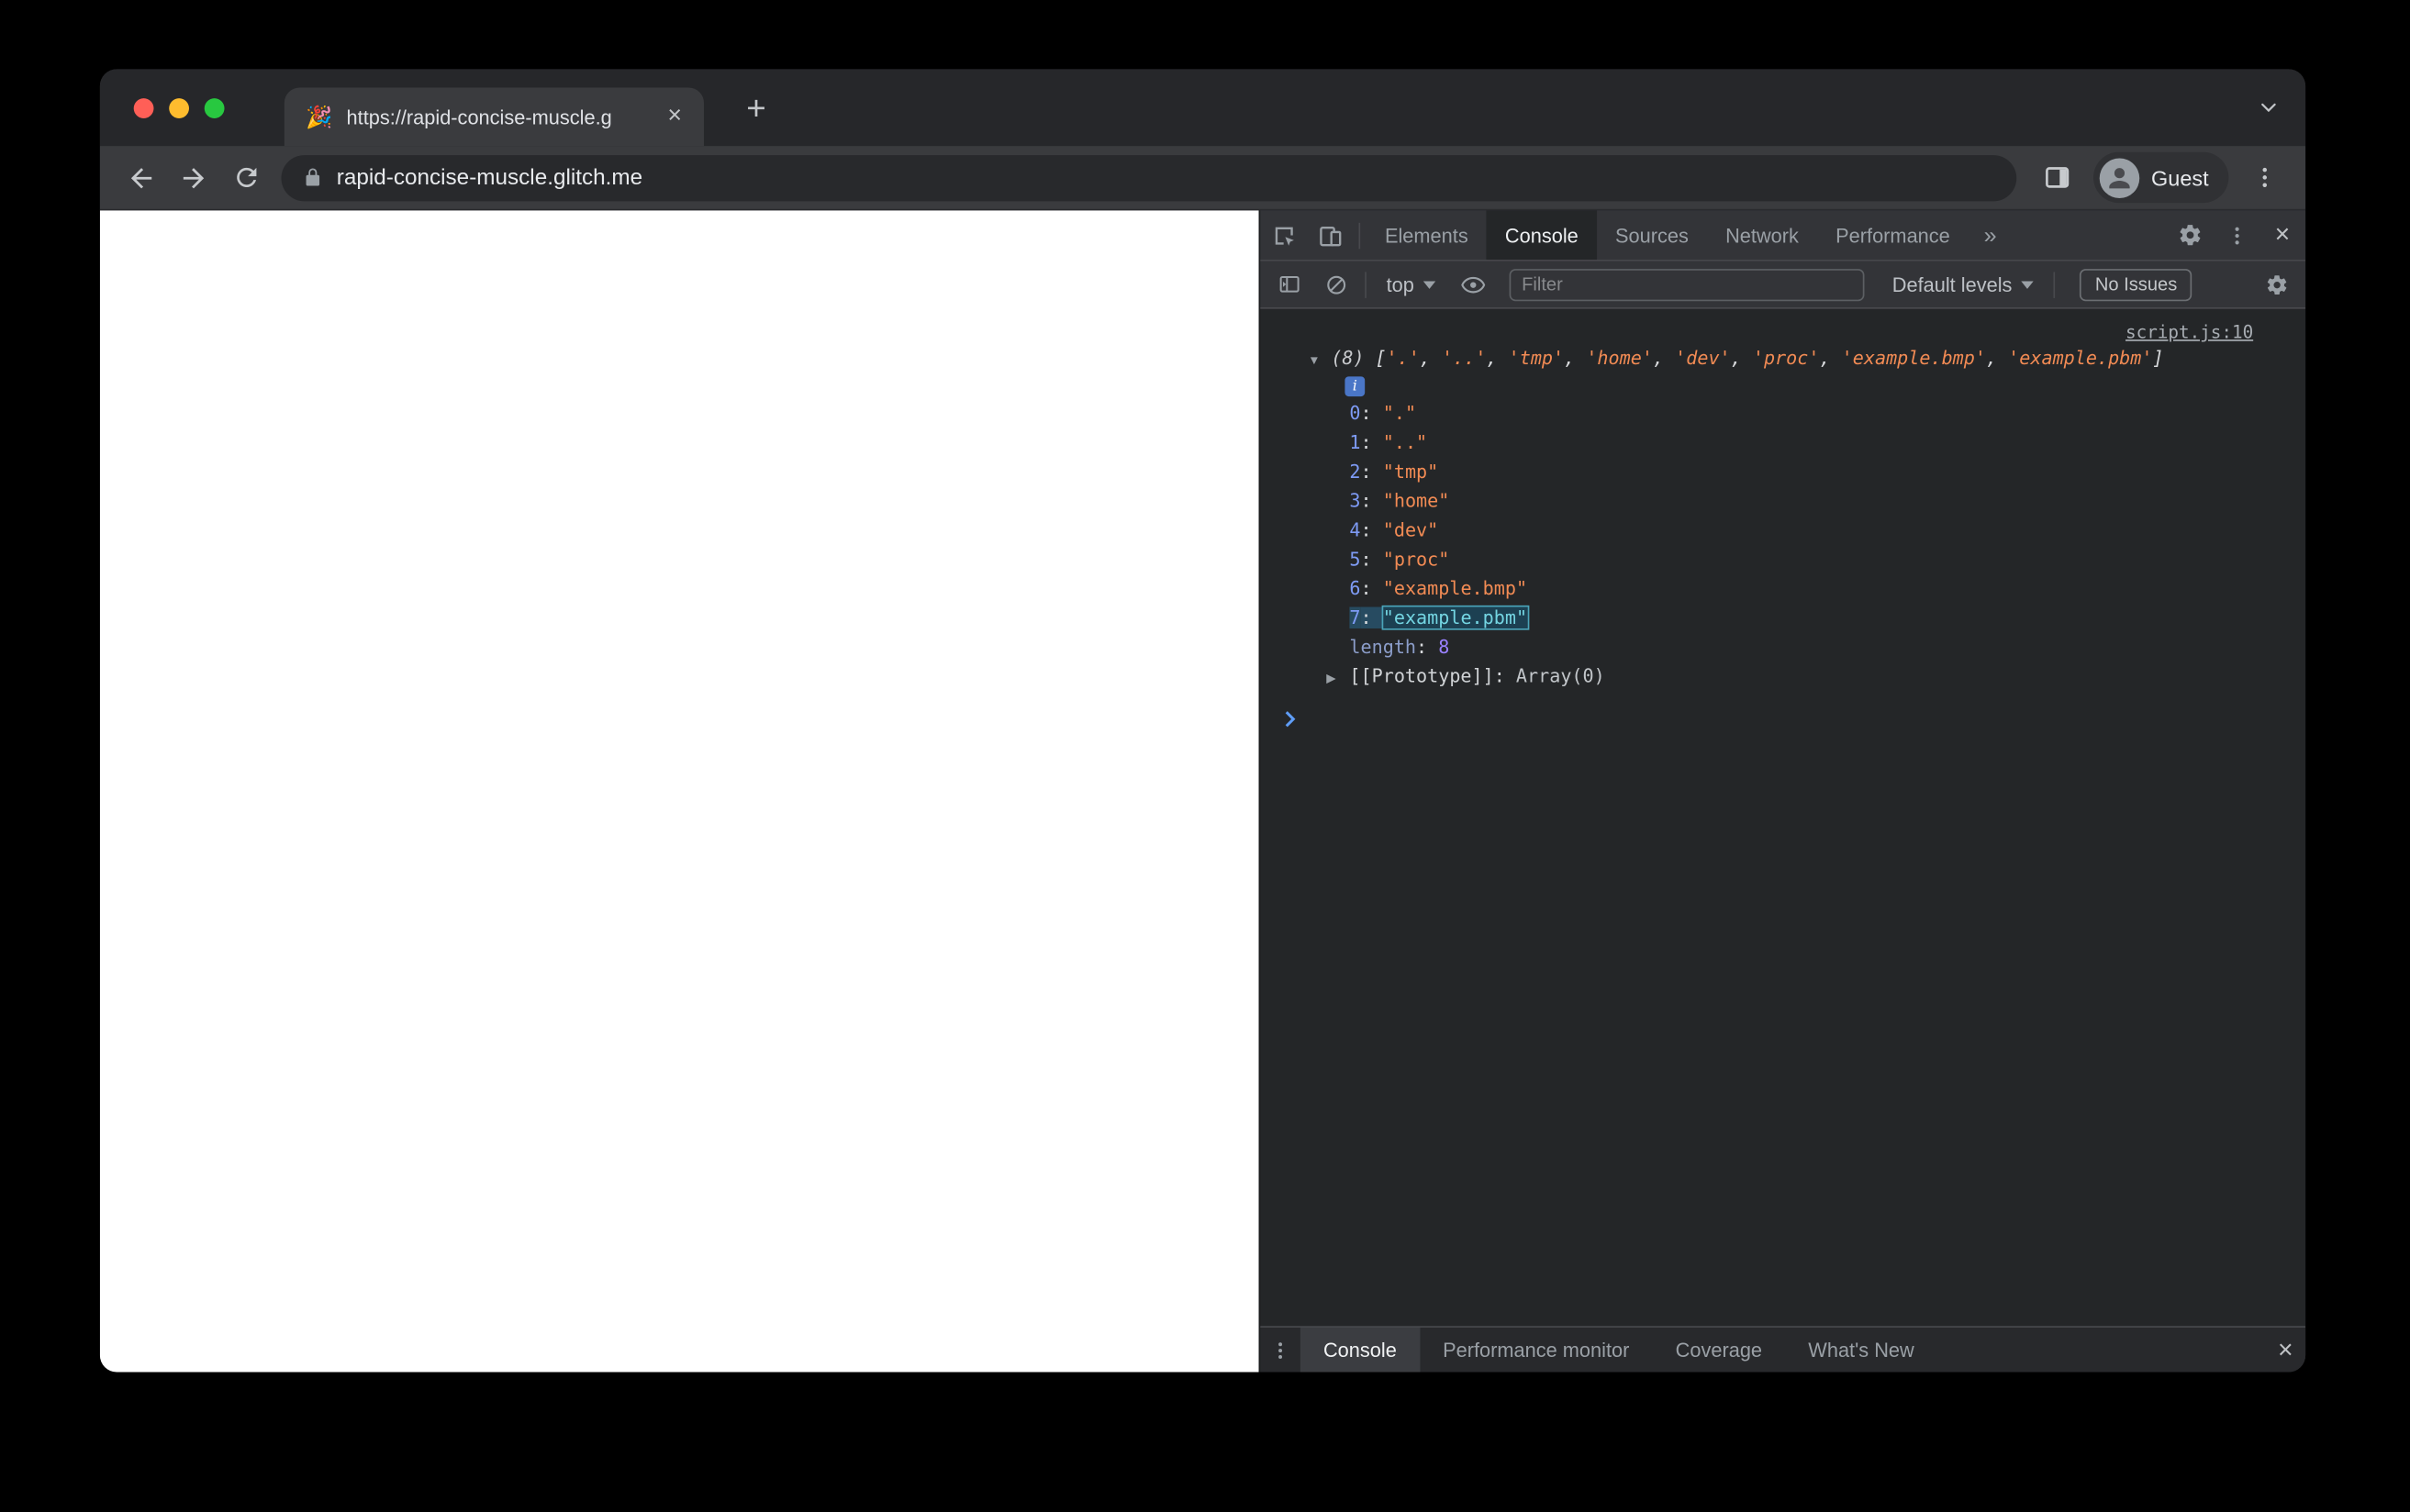  Describe the element at coordinates (674, 117) in the screenshot. I see `tab-close-icon: ×` at that location.